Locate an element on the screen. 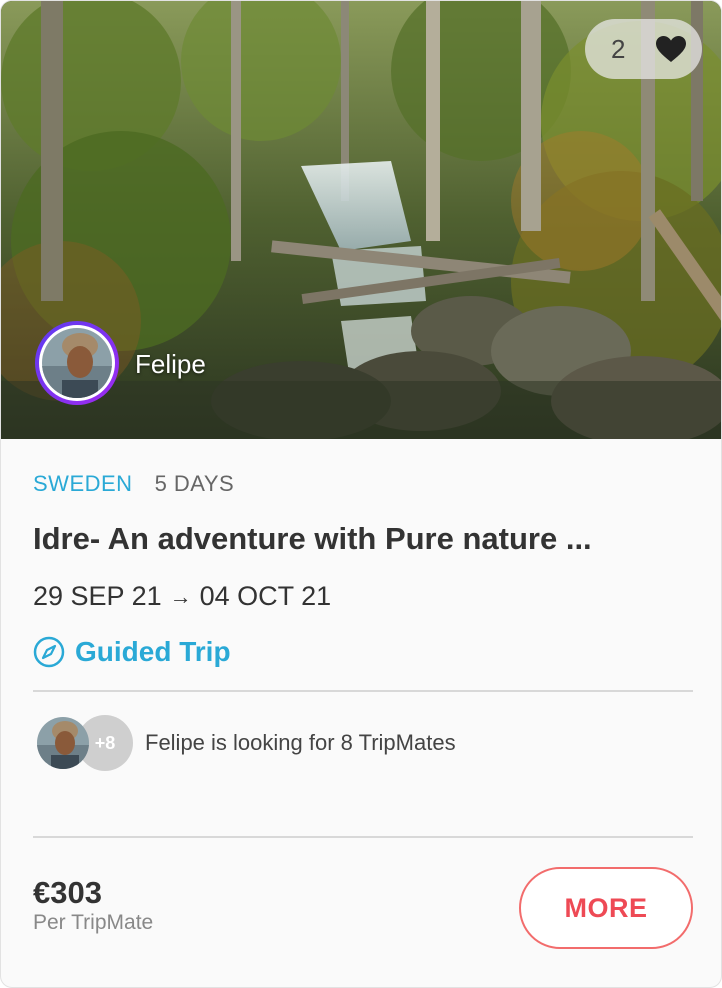 The width and height of the screenshot is (722, 988). tripmate-avatar is located at coordinates (63, 743).